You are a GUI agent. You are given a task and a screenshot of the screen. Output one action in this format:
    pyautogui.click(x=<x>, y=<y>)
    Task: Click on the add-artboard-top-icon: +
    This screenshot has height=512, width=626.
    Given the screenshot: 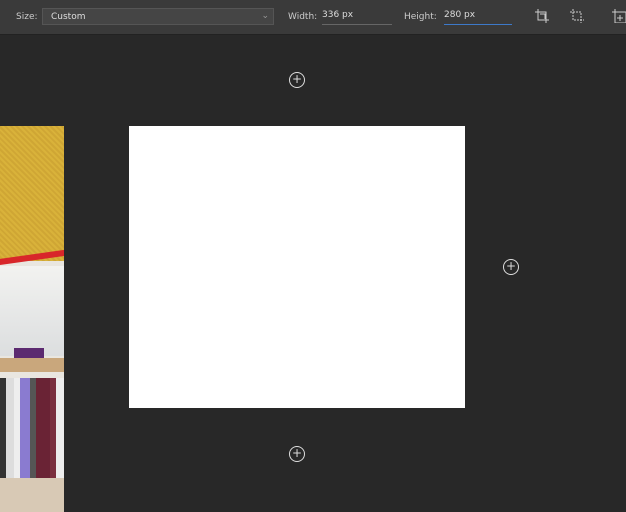 What is the action you would take?
    pyautogui.click(x=297, y=80)
    